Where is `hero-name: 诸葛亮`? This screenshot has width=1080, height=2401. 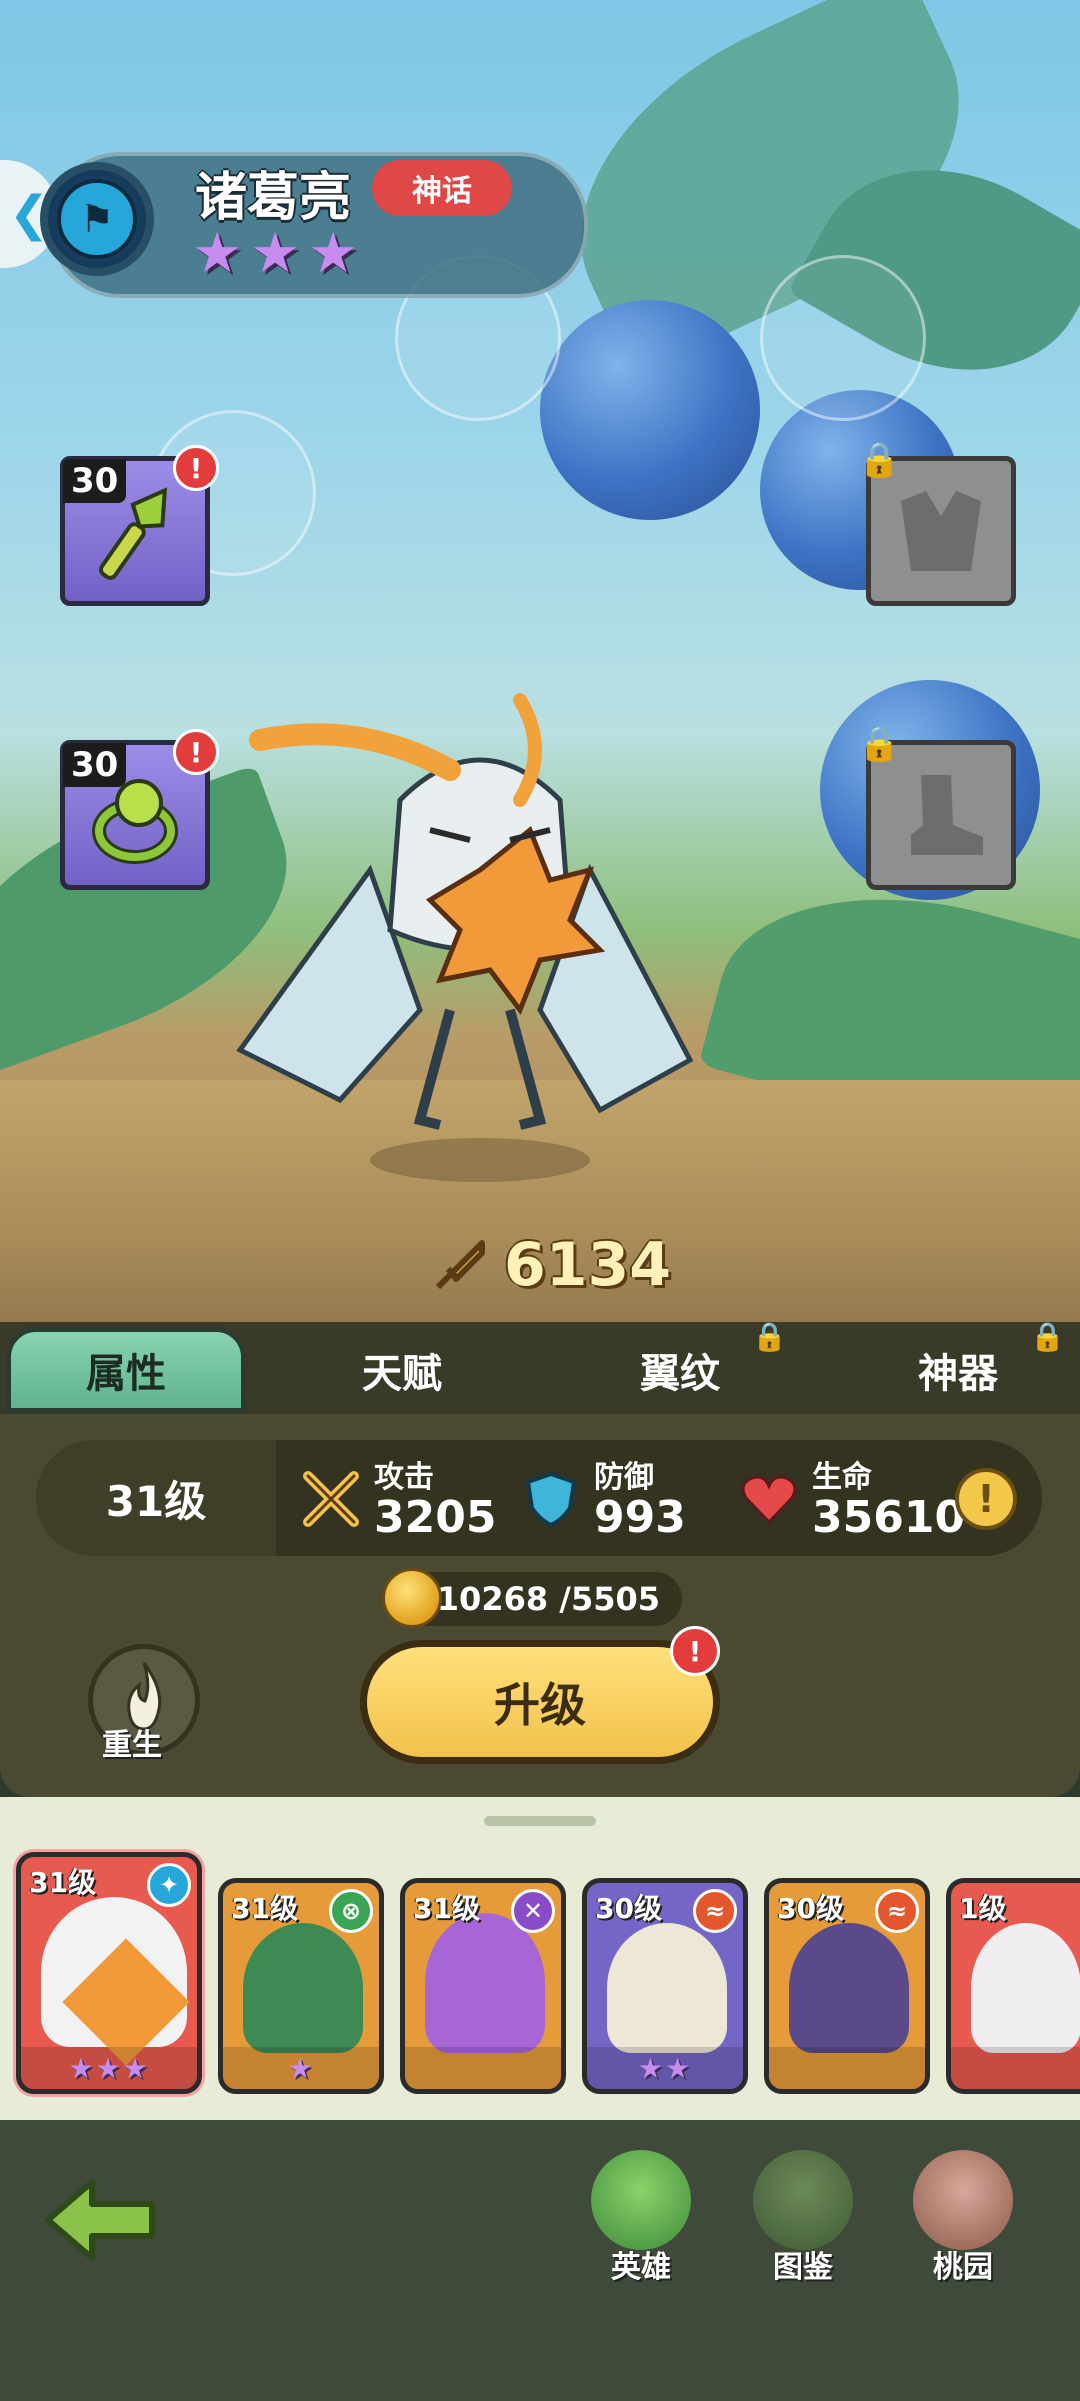 hero-name: 诸葛亮 is located at coordinates (273, 198).